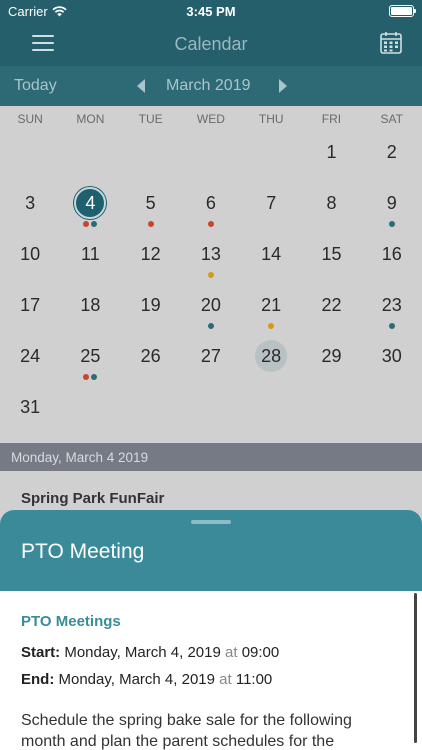  I want to click on calendar-week: 24 25 26 27 28 29 30, so click(211, 361).